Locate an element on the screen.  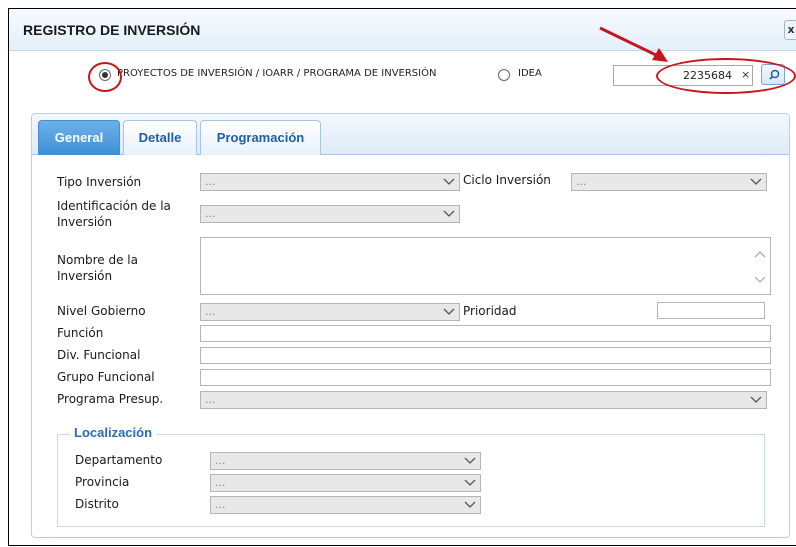
localizacion-legend: Localización is located at coordinates (113, 432).